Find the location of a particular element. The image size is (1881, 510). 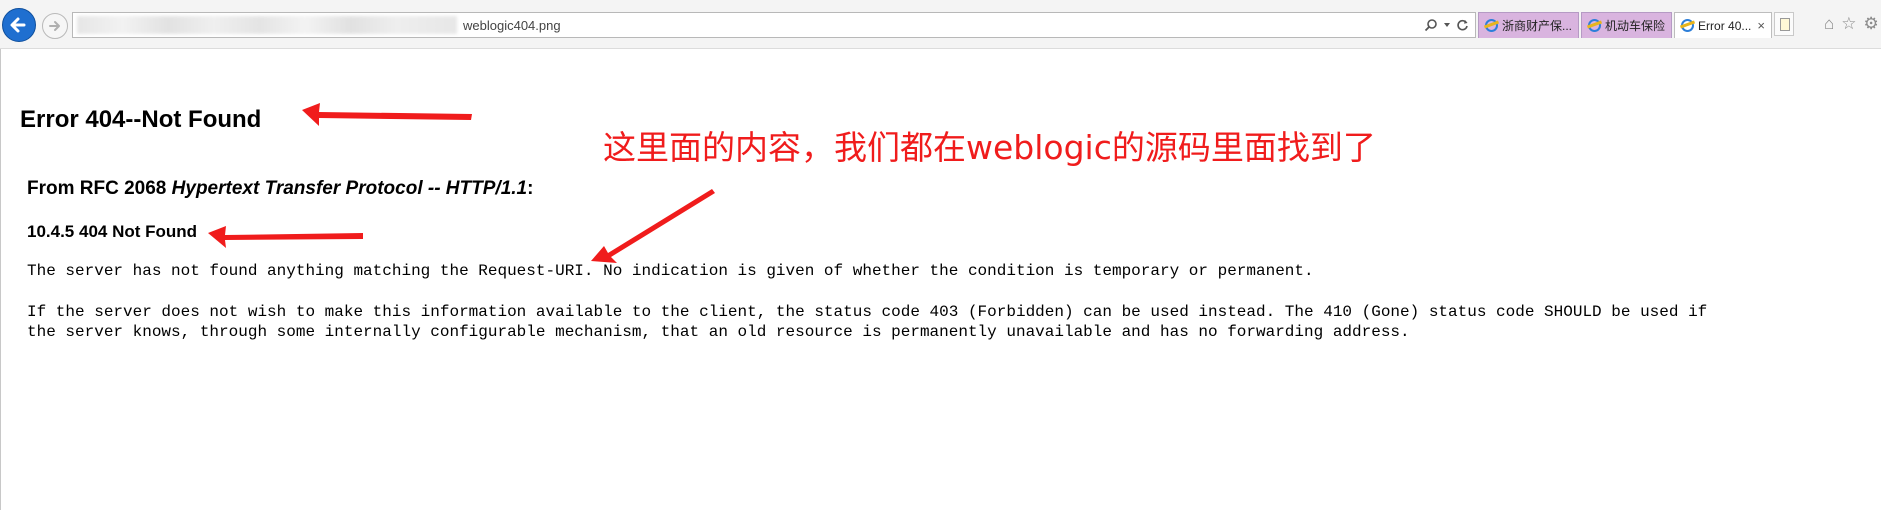

arrow-to-title is located at coordinates (387, 114).